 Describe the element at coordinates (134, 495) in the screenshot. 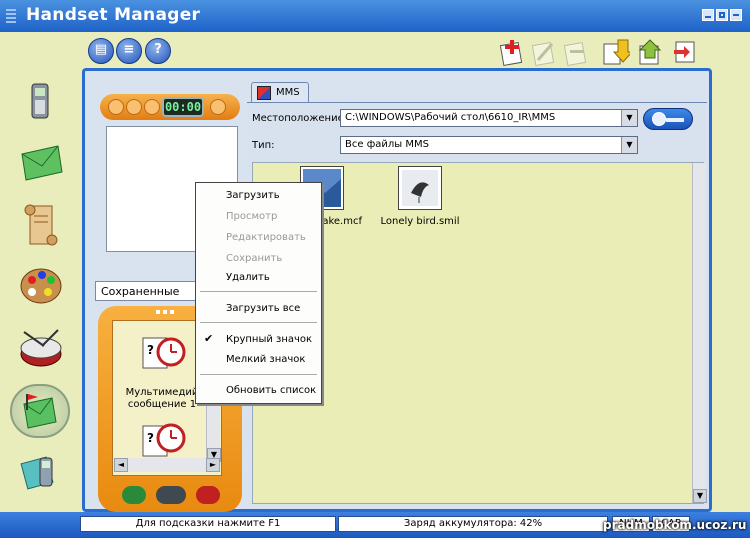

I see `call-button` at that location.